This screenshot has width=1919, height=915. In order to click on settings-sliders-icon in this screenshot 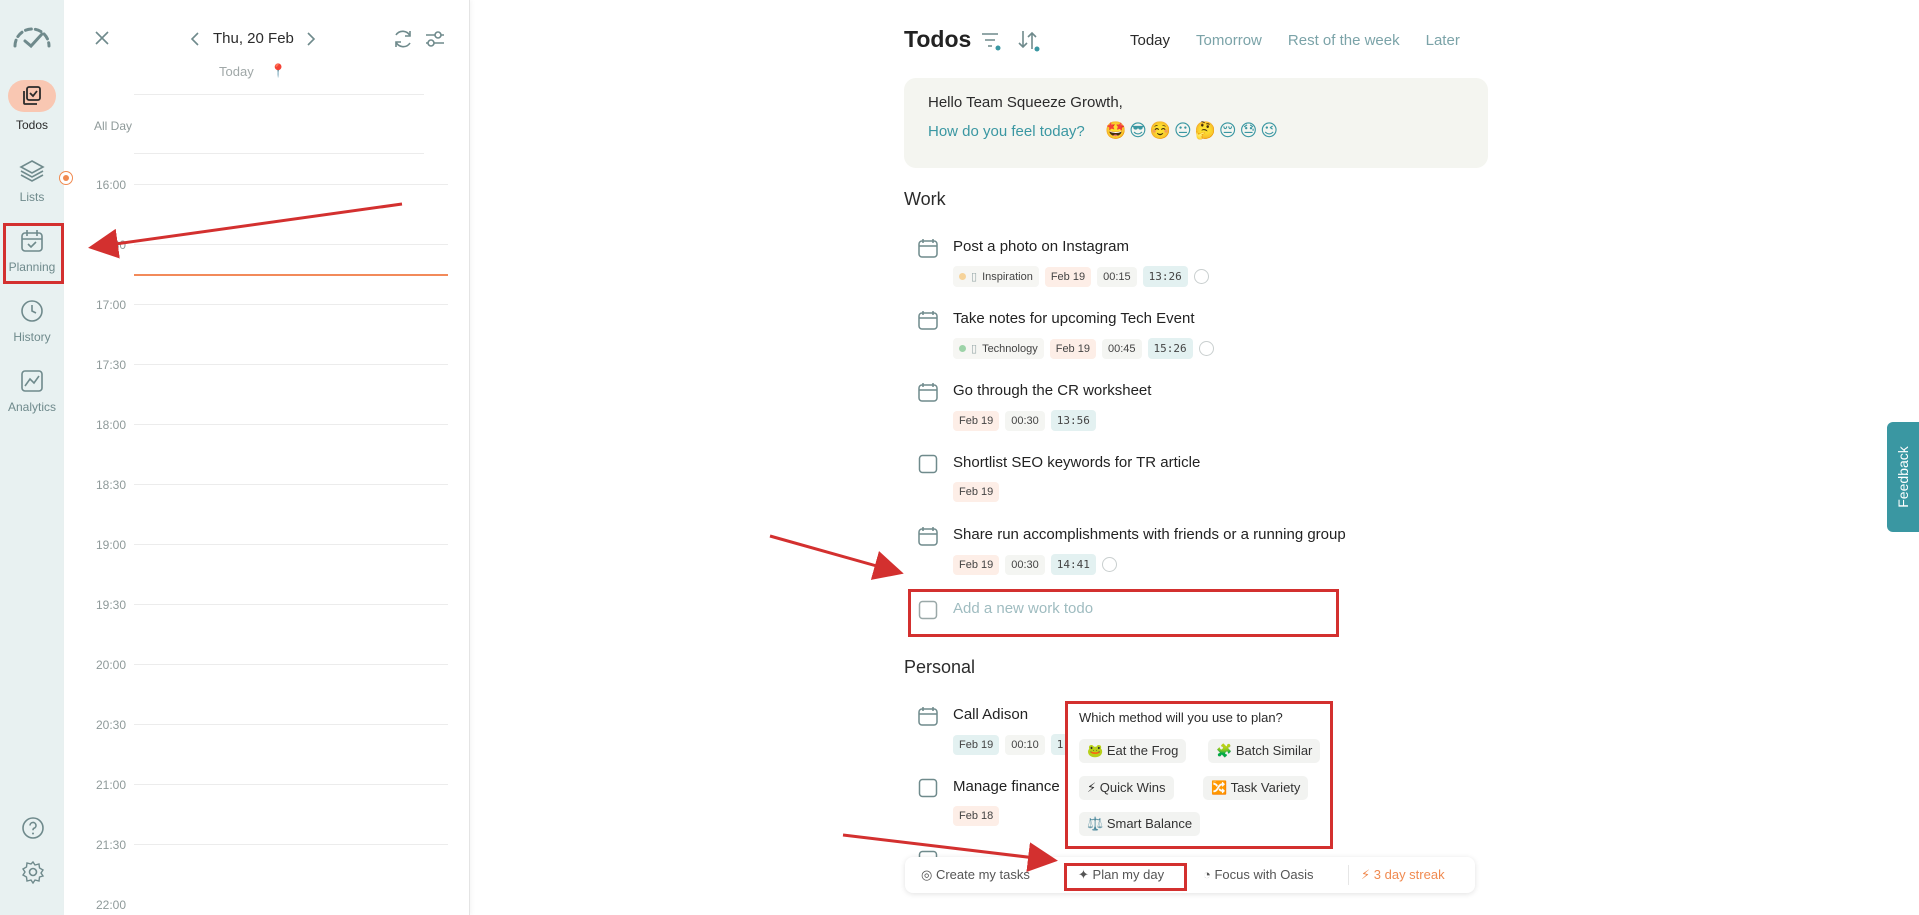, I will do `click(435, 39)`.